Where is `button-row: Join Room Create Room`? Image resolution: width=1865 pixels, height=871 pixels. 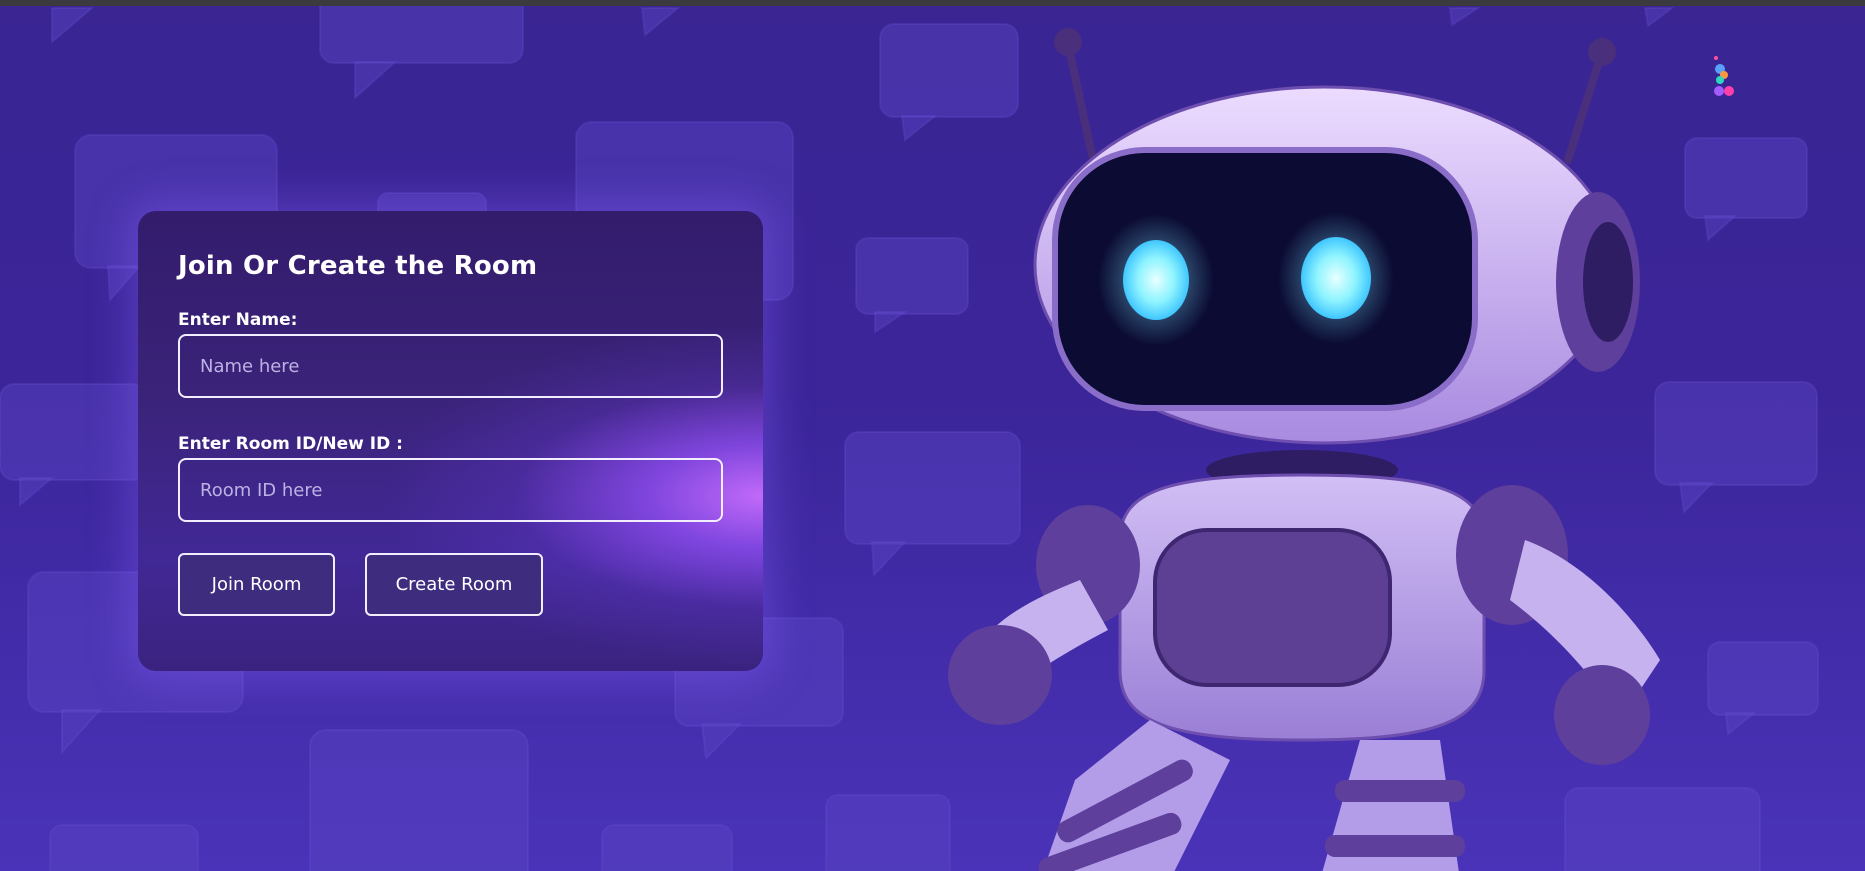
button-row: Join Room Create Room is located at coordinates (450, 584).